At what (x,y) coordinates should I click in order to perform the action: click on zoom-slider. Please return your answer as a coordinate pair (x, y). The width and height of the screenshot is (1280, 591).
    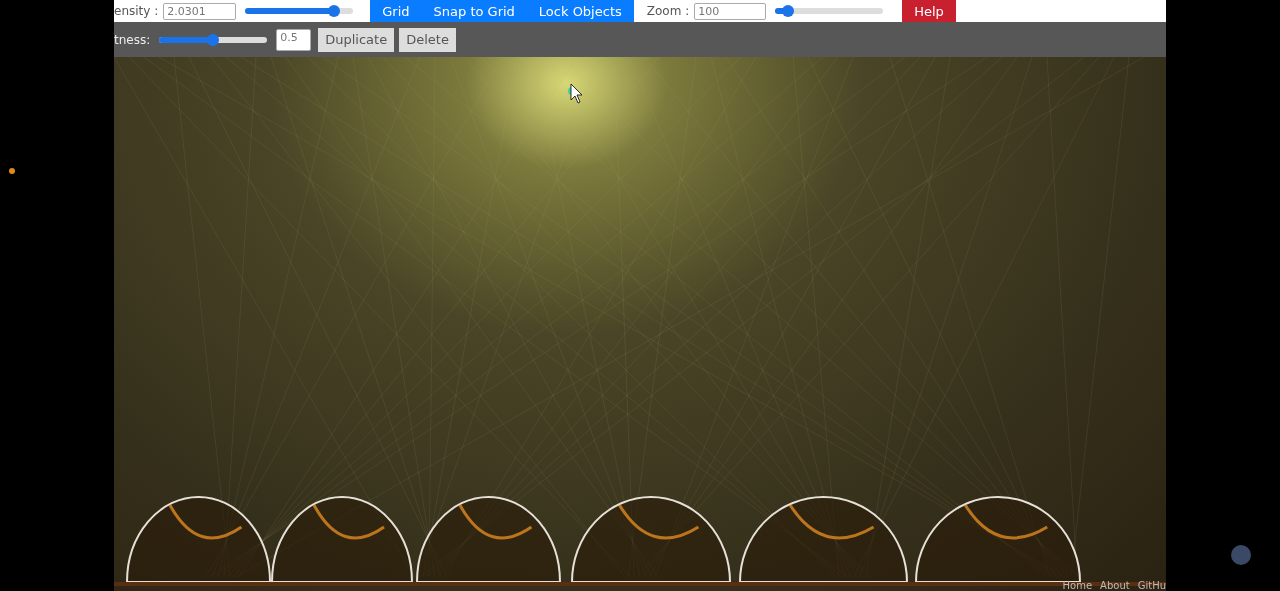
    Looking at the image, I should click on (829, 11).